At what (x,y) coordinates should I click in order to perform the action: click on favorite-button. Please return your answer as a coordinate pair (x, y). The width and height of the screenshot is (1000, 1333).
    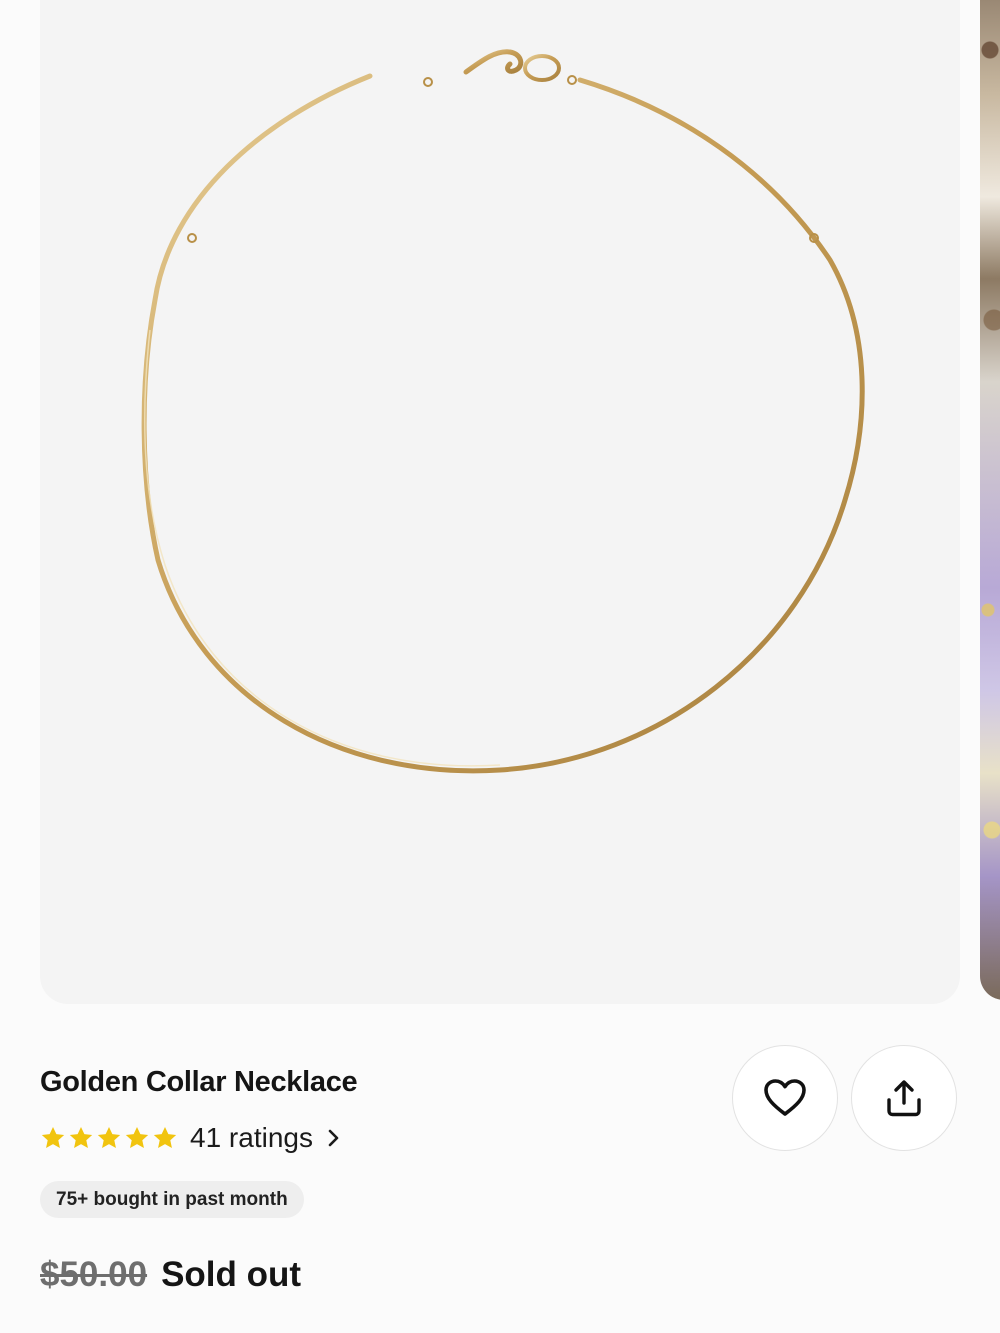
    Looking at the image, I should click on (785, 1098).